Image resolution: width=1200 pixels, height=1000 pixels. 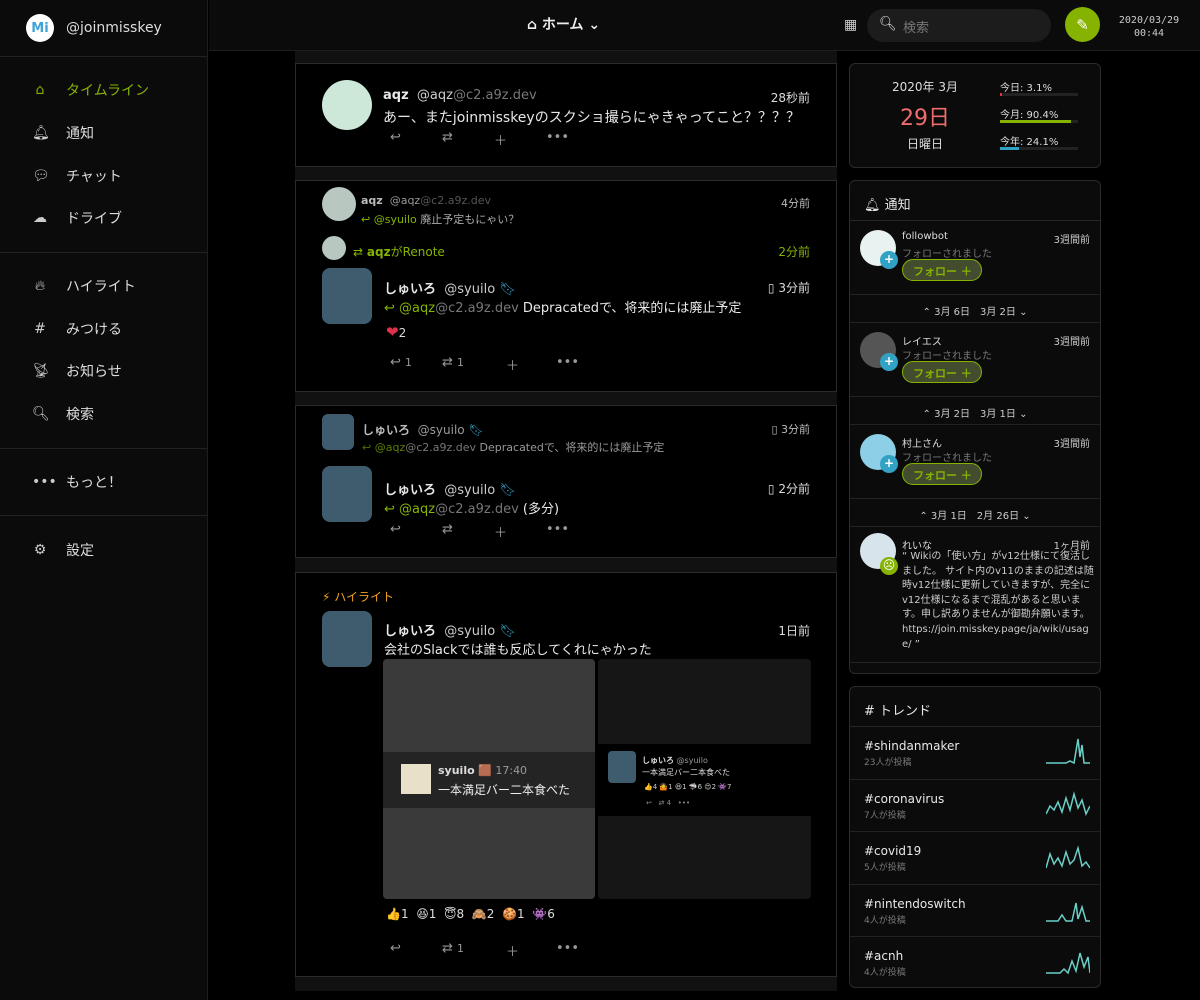 What do you see at coordinates (975, 753) in the screenshot?
I see `trend-item: #shindanmaker 23人が投稿` at bounding box center [975, 753].